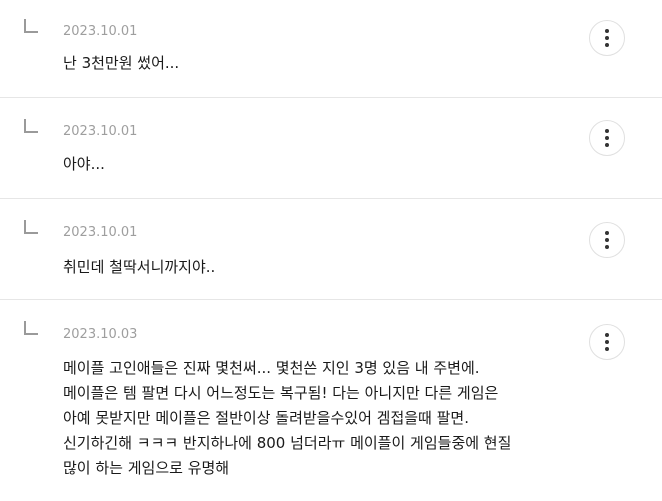  What do you see at coordinates (146, 468) in the screenshot?
I see `comment-line: 많이 하는 게임으로 유명해` at bounding box center [146, 468].